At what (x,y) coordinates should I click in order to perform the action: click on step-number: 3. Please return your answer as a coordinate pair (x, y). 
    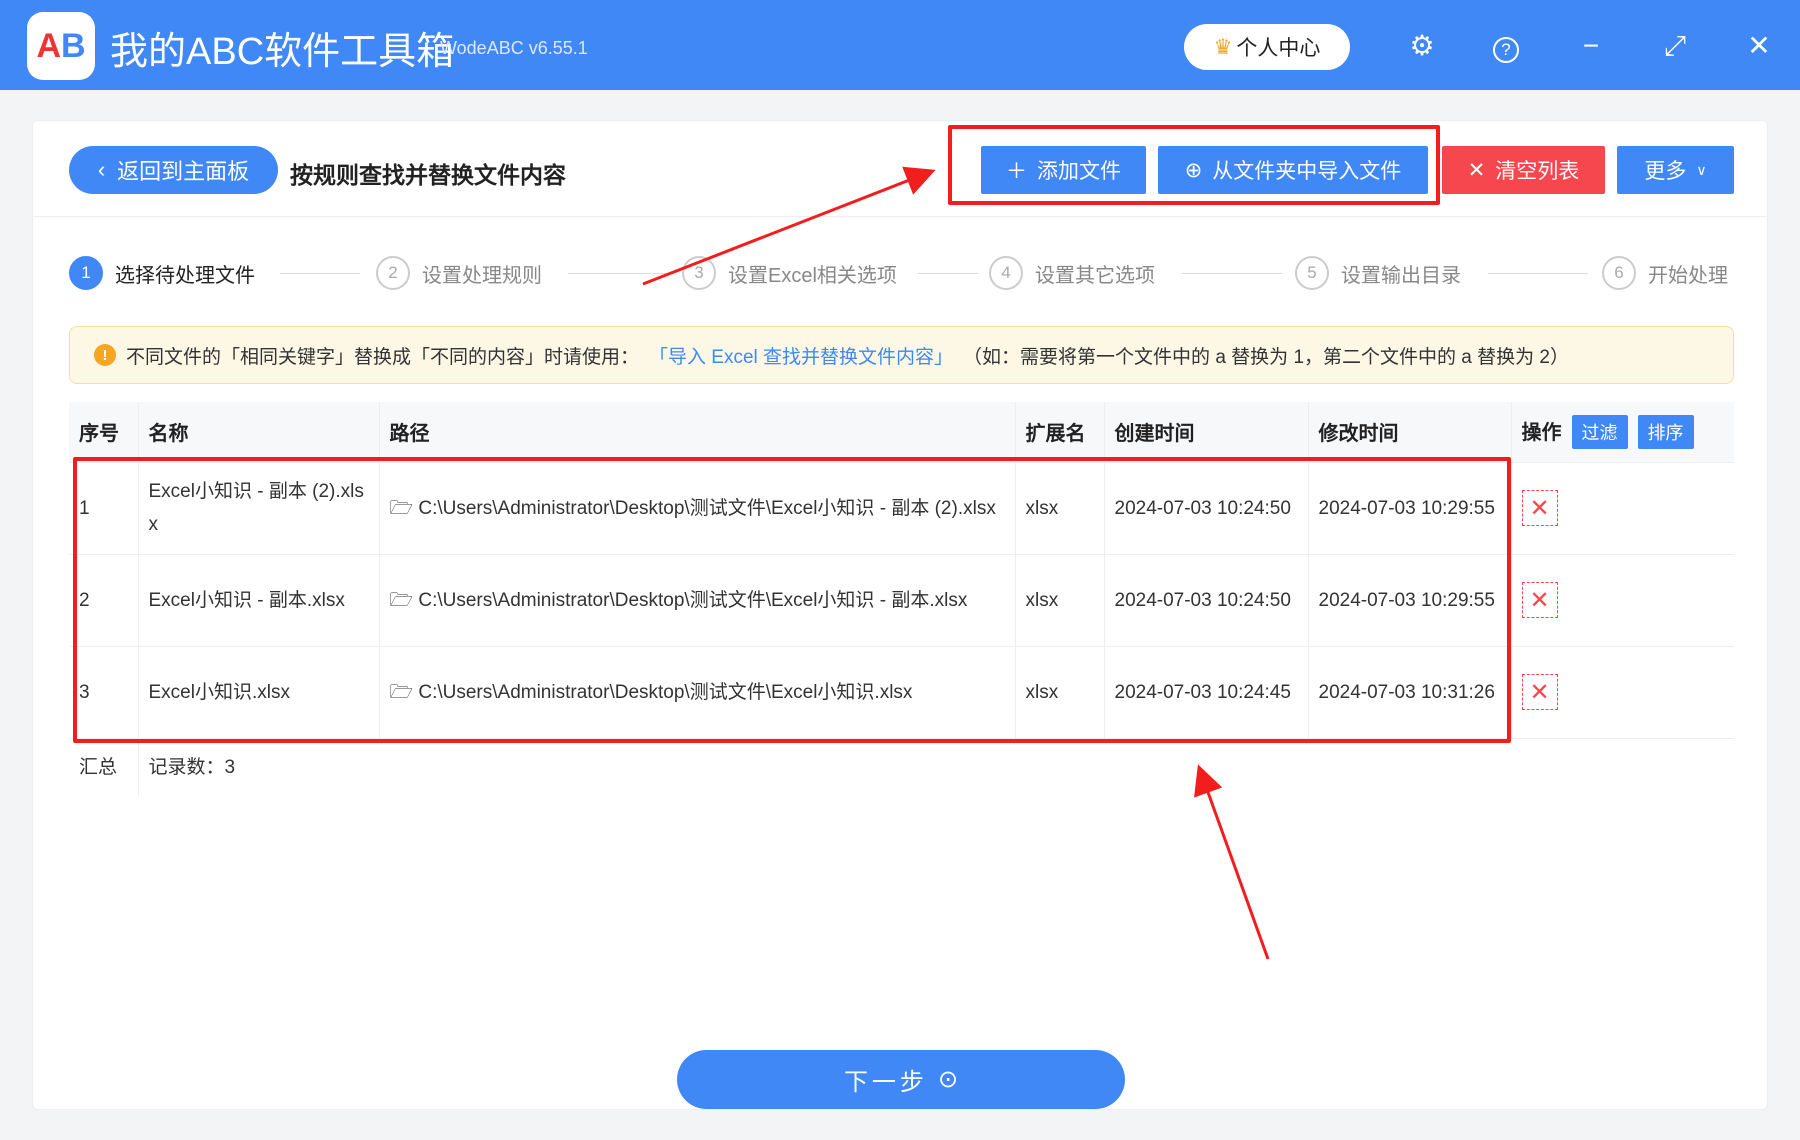
    Looking at the image, I should click on (699, 273).